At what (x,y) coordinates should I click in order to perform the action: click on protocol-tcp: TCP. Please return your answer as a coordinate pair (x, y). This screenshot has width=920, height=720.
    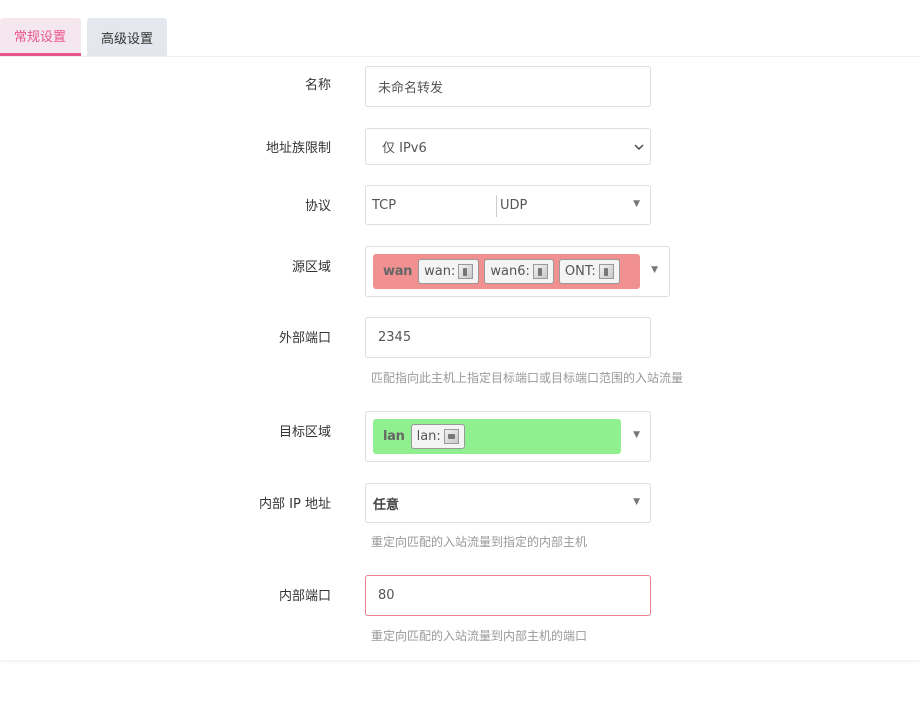
    Looking at the image, I should click on (381, 205).